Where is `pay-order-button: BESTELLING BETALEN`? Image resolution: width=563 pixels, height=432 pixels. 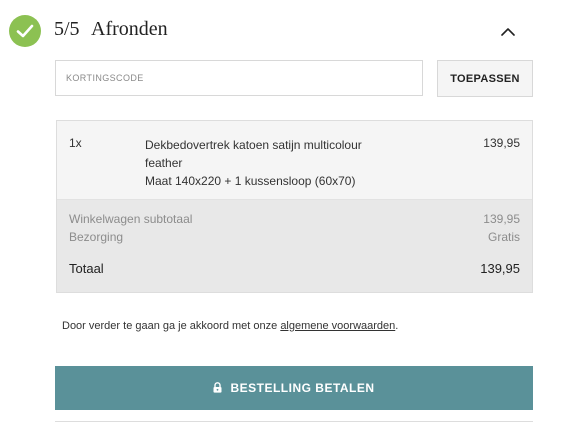
pay-order-button: BESTELLING BETALEN is located at coordinates (294, 388).